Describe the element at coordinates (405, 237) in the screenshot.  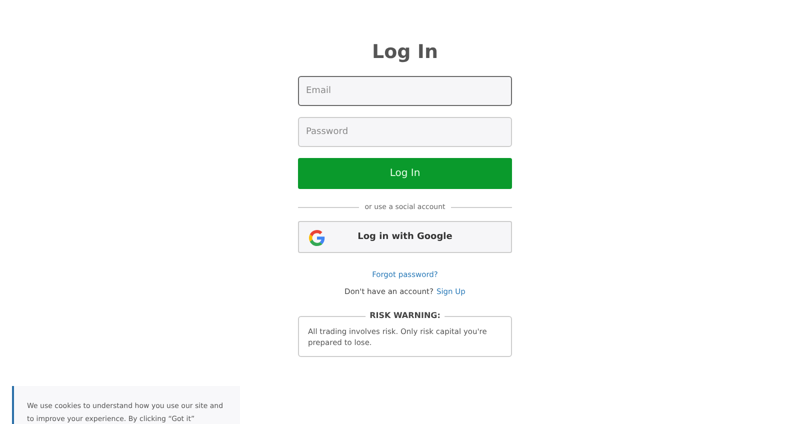
I see `google-login-button: Log in with Google` at that location.